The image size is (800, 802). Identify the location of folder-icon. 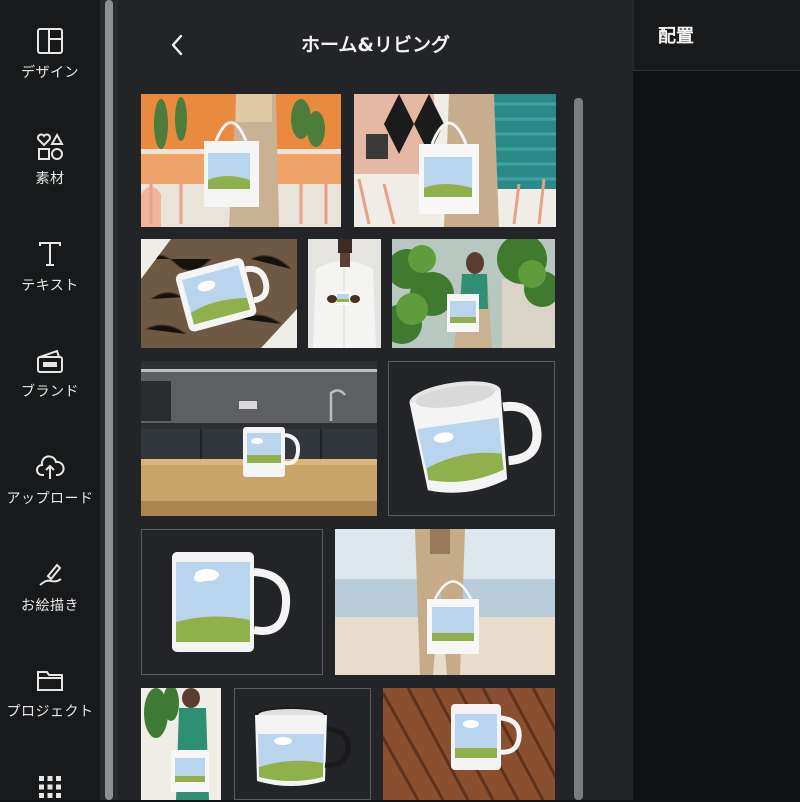
(50, 680).